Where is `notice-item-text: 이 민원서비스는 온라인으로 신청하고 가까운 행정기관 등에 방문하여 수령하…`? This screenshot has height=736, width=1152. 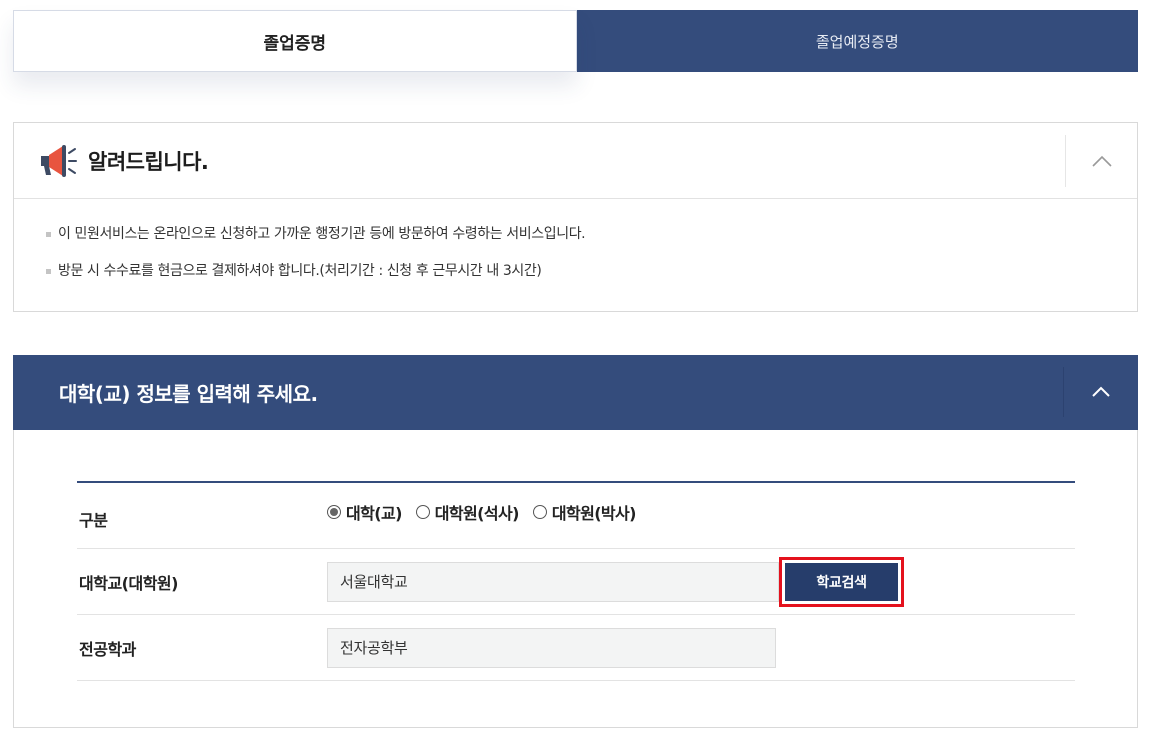 notice-item-text: 이 민원서비스는 온라인으로 신청하고 가까운 행정기관 등에 방문하여 수령하… is located at coordinates (322, 234).